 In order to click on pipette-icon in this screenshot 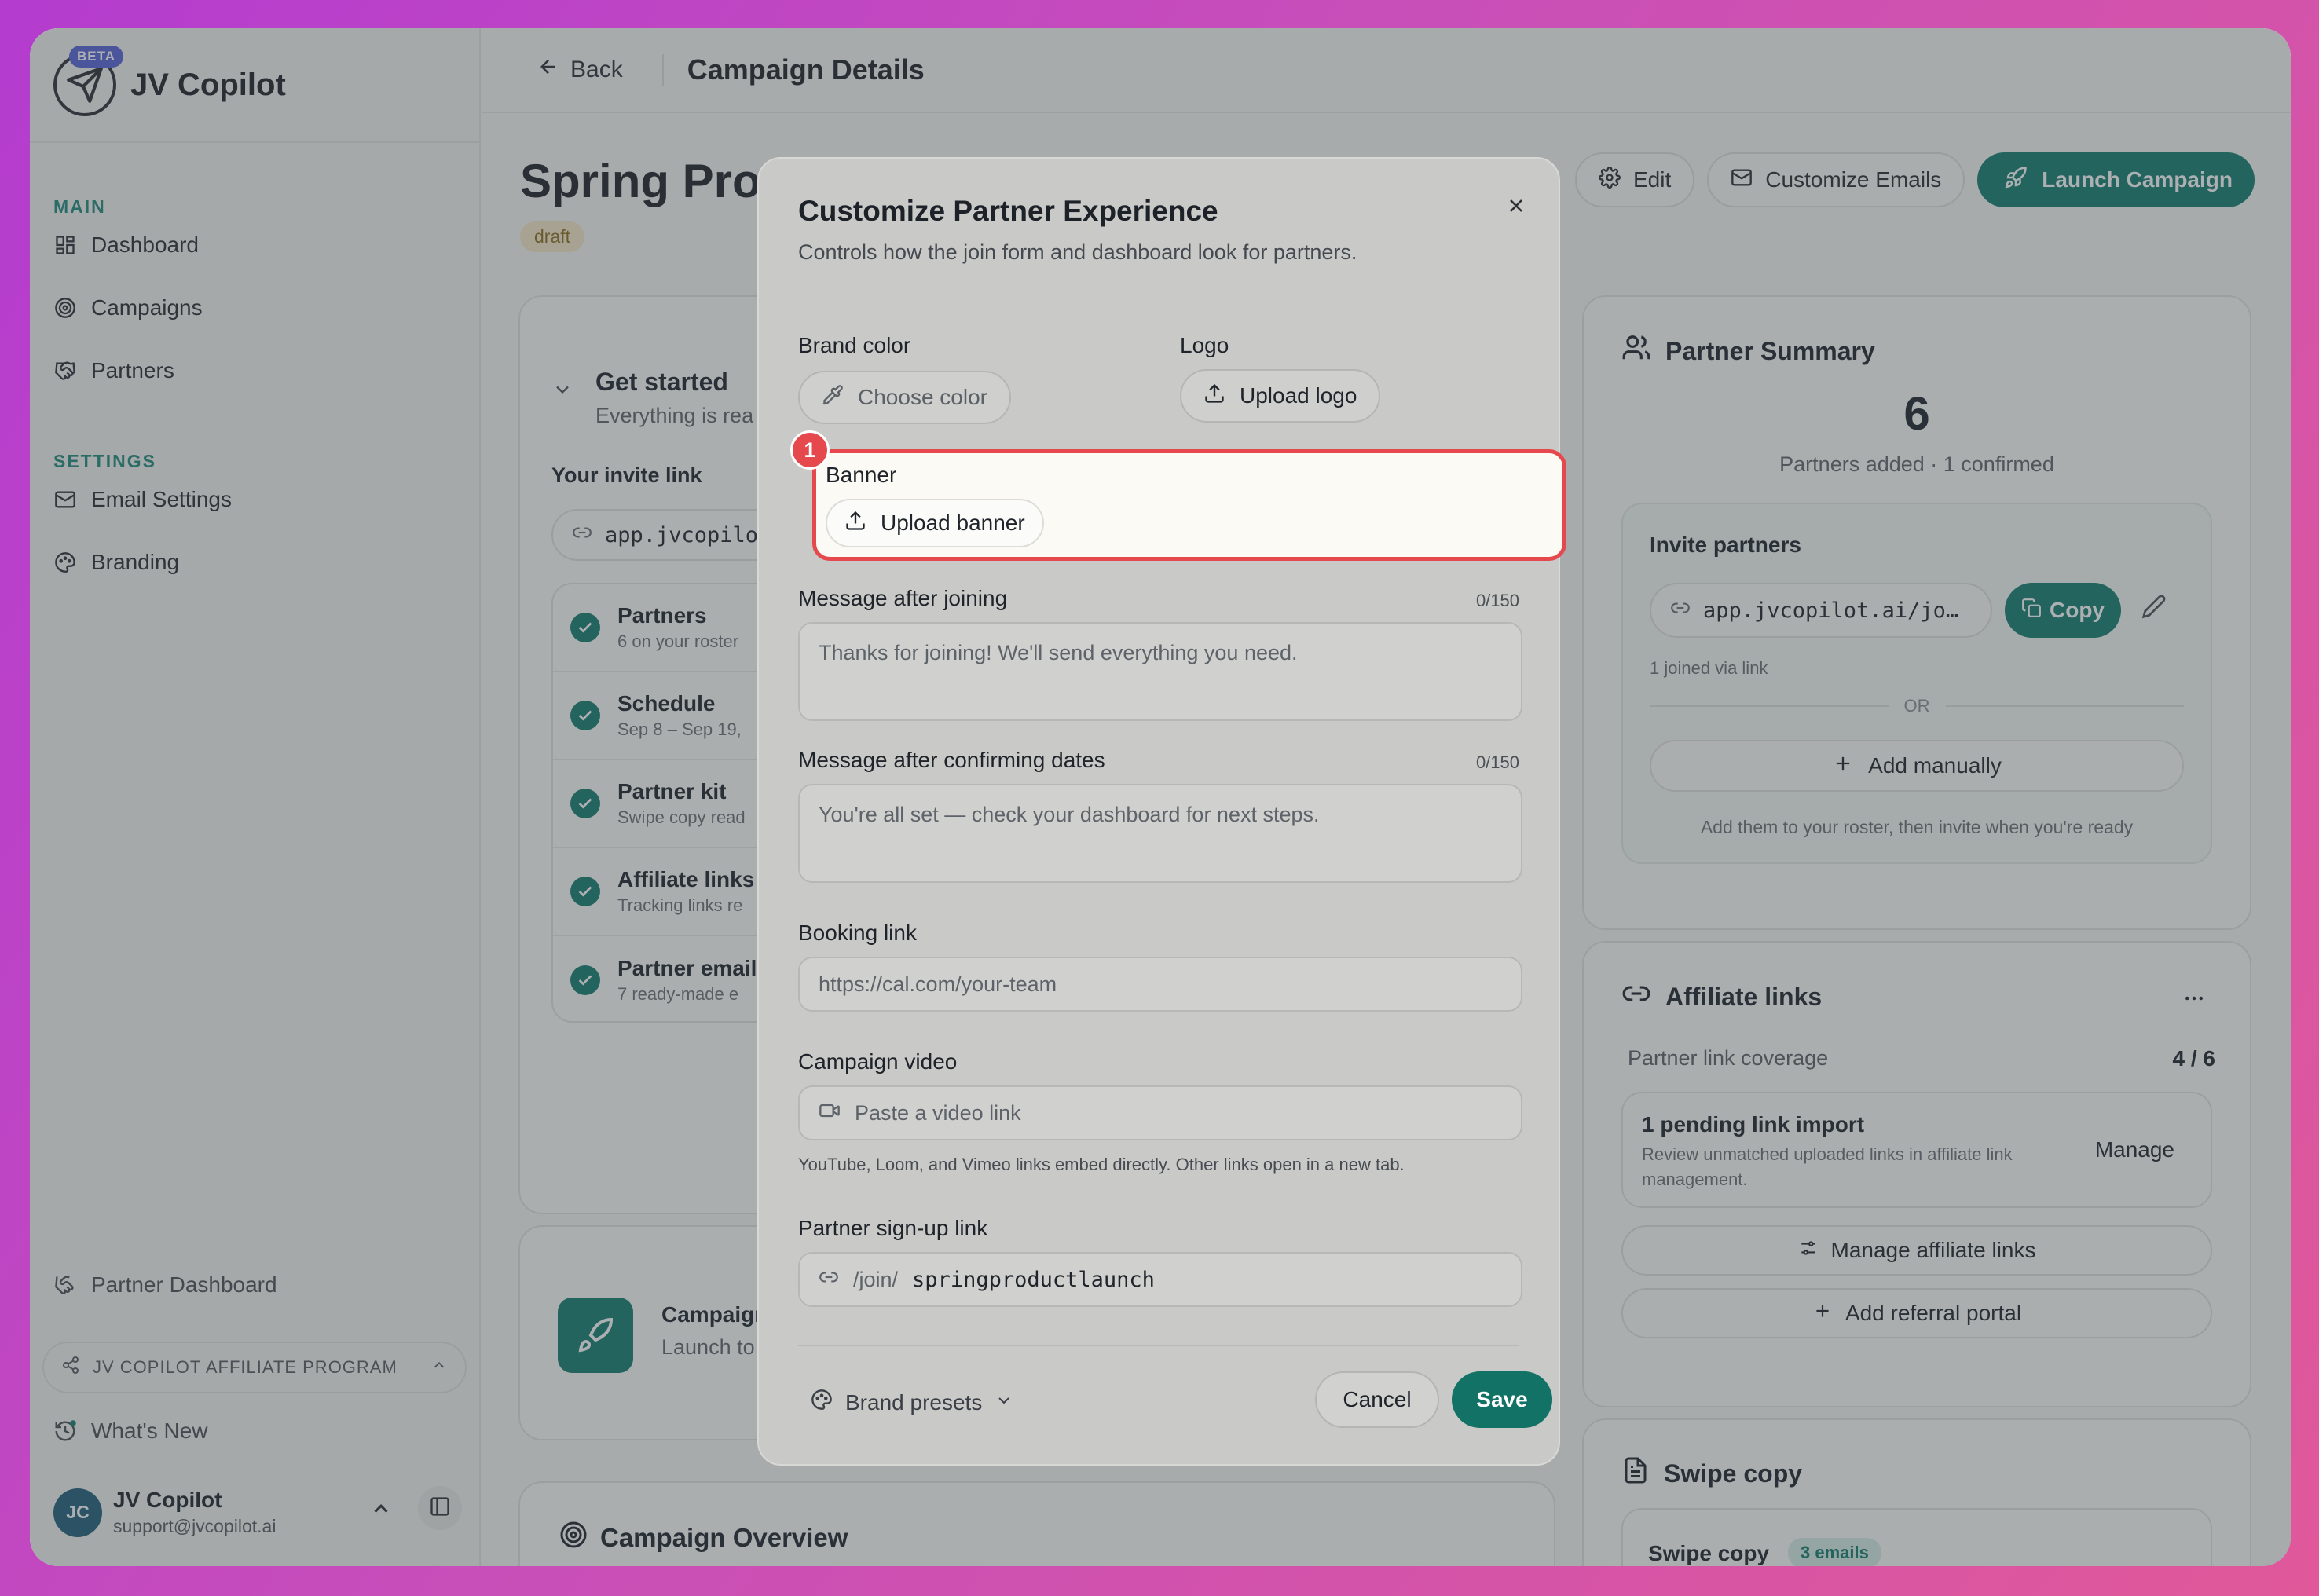, I will do `click(833, 398)`.